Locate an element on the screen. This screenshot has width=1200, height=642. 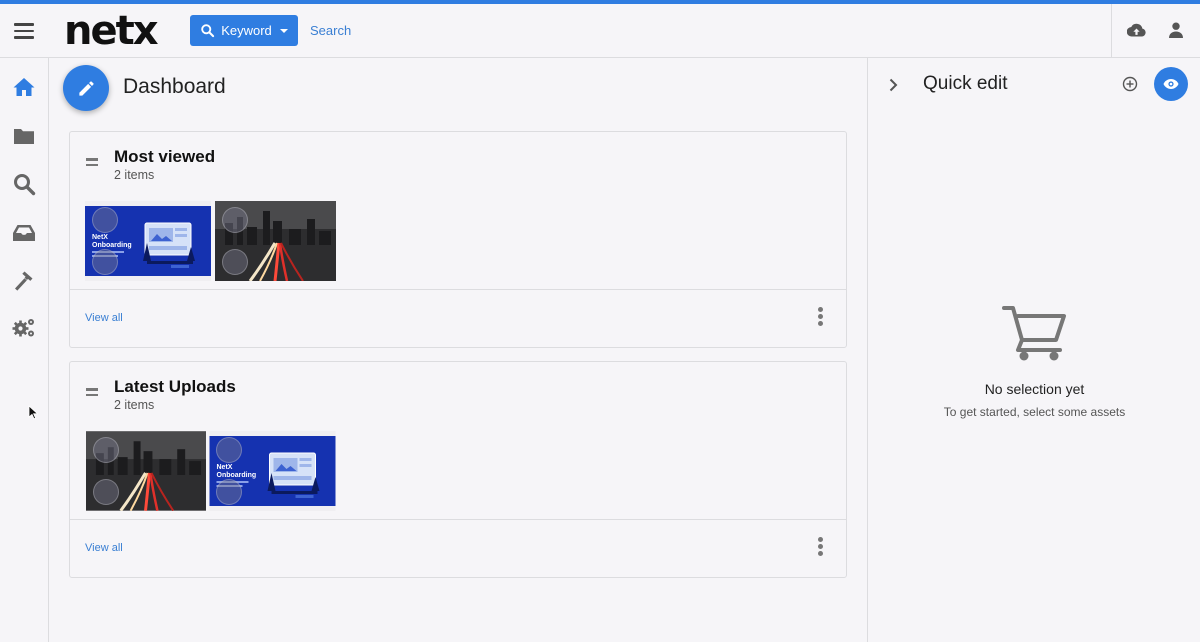
gears-icon is located at coordinates (24, 328).